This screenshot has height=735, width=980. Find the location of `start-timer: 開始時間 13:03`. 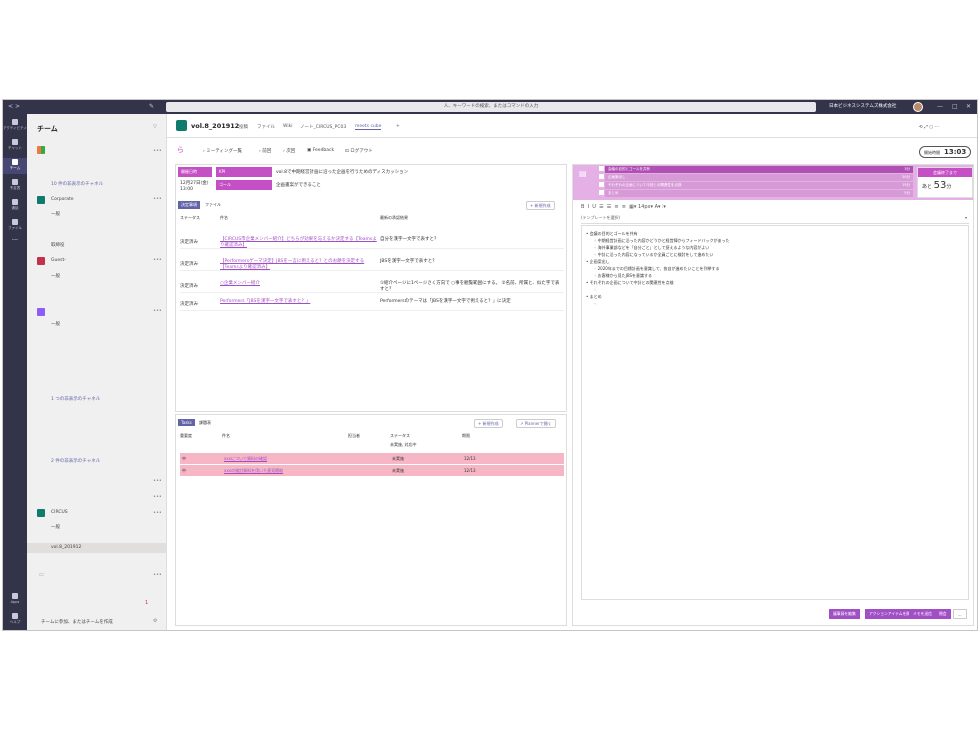

start-timer: 開始時間 13:03 is located at coordinates (945, 152).